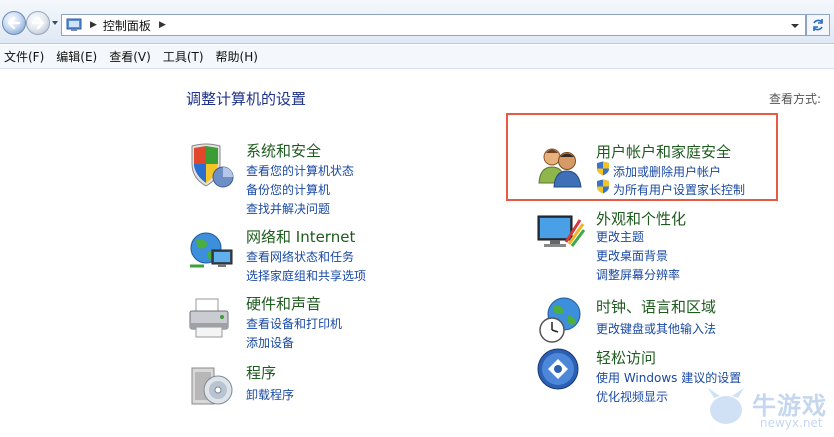 This screenshot has width=834, height=437. I want to click on category-network-internet: 网络和 Internet 查看网络状态和任务 选择家庭组和共享选项, so click(336, 256).